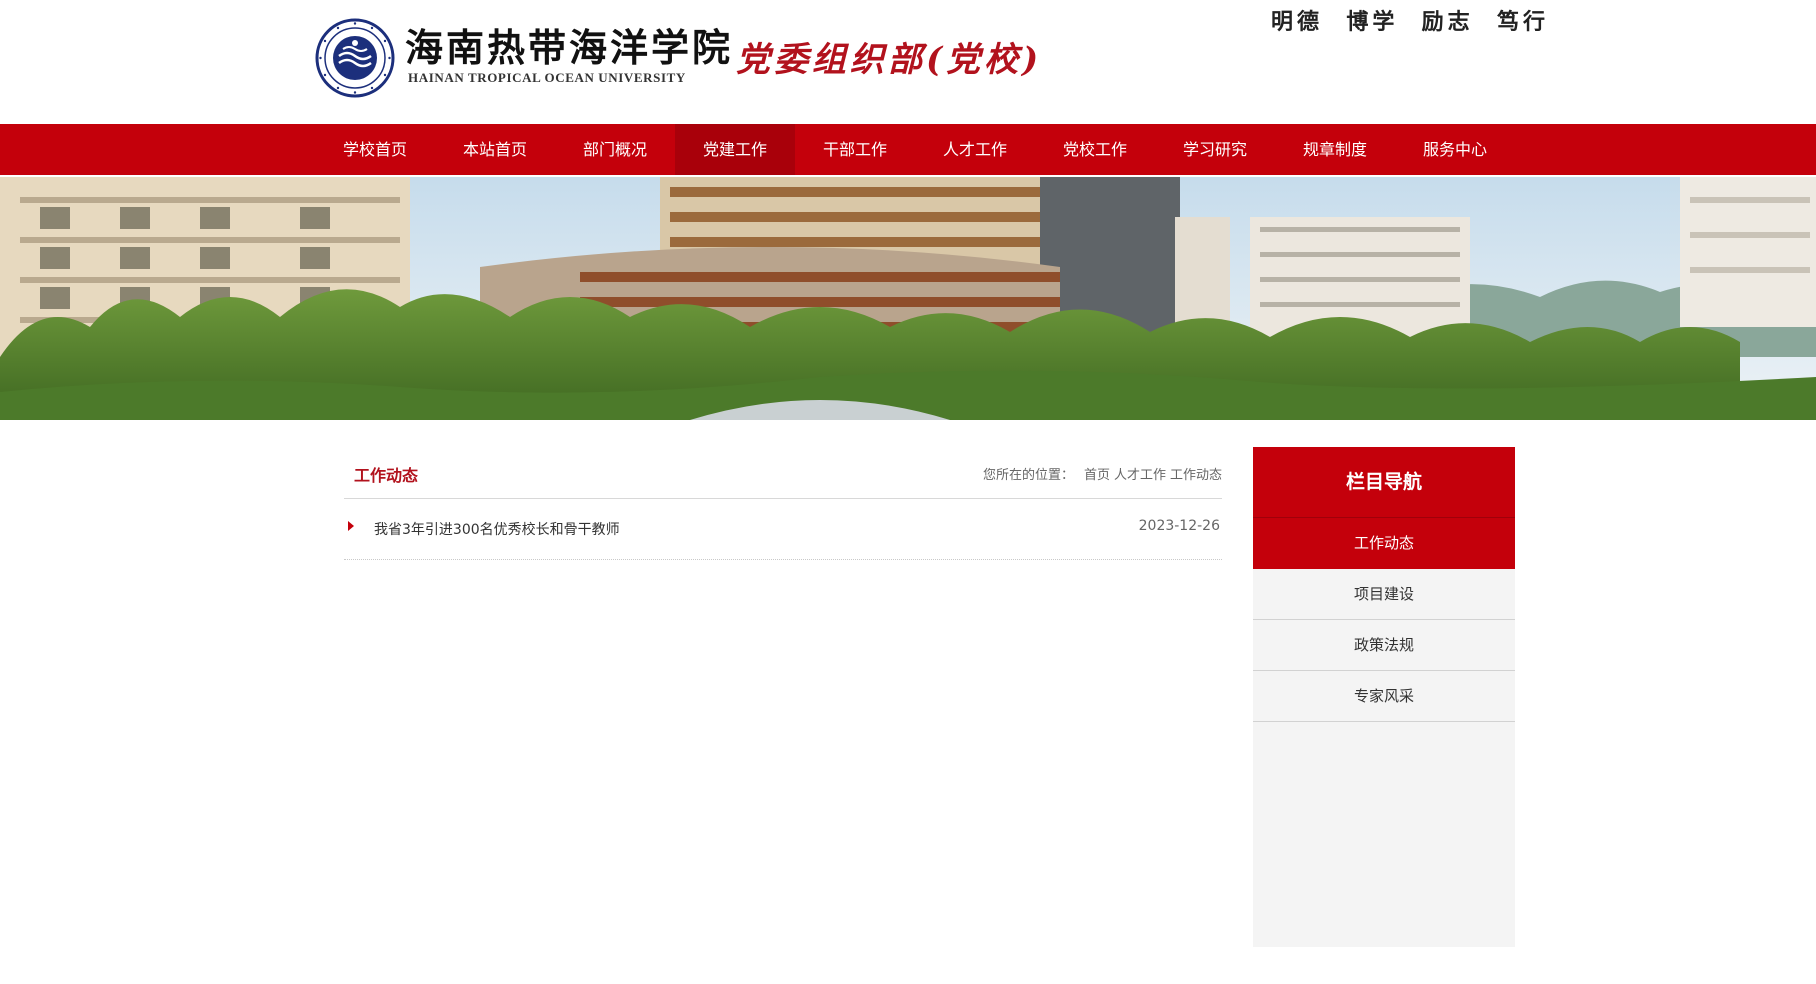 The height and width of the screenshot is (984, 1816). Describe the element at coordinates (1140, 475) in the screenshot. I see `breadcrumb-item-talent: 人才工作` at that location.